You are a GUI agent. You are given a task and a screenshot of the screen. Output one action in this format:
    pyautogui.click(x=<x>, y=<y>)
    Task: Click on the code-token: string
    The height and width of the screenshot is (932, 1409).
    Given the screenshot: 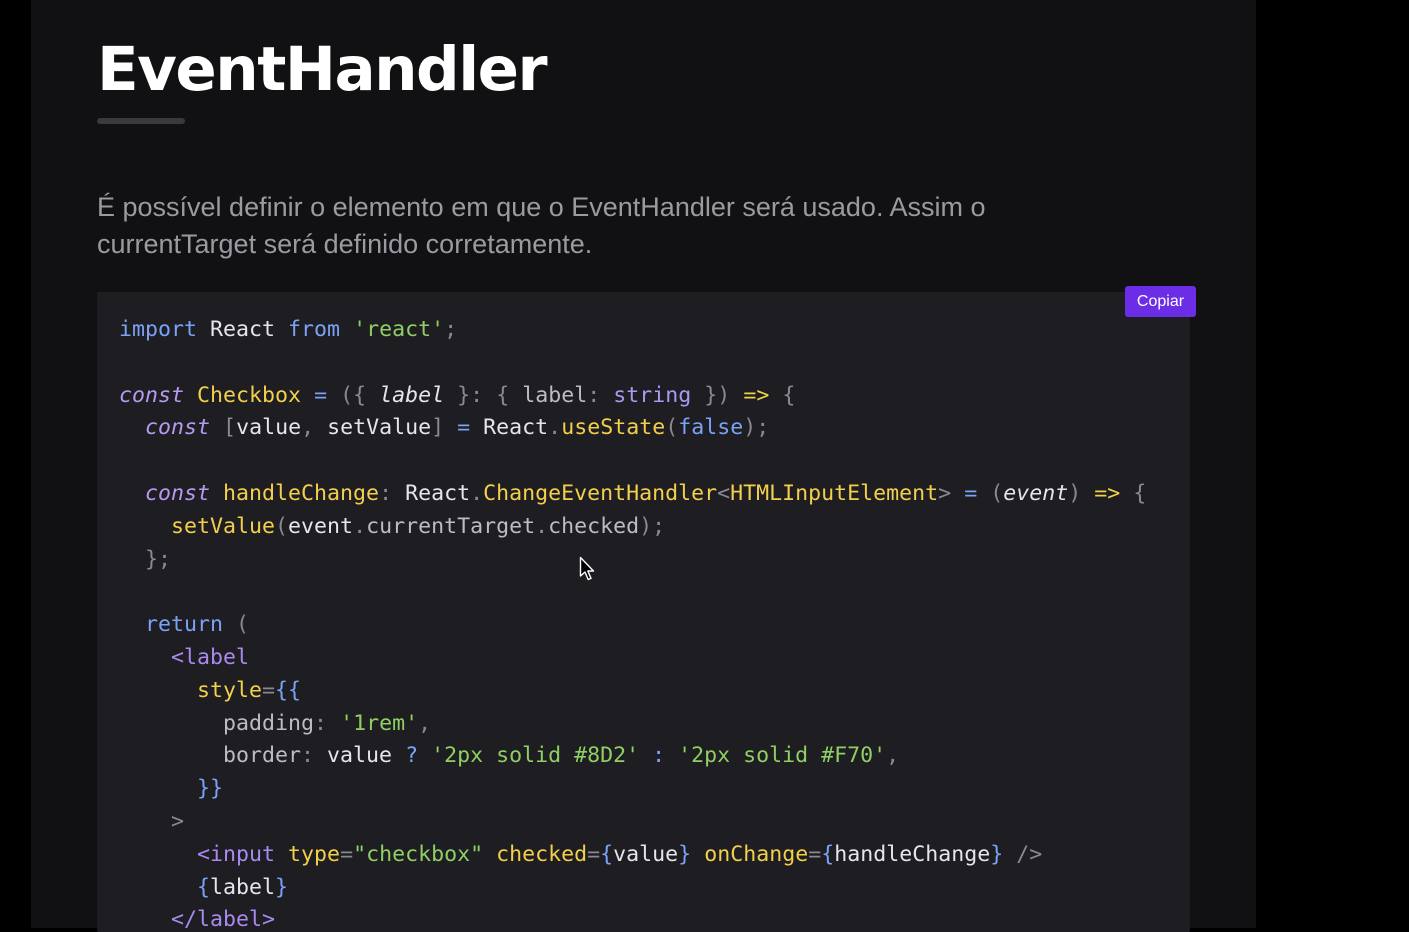 What is the action you would take?
    pyautogui.click(x=652, y=395)
    